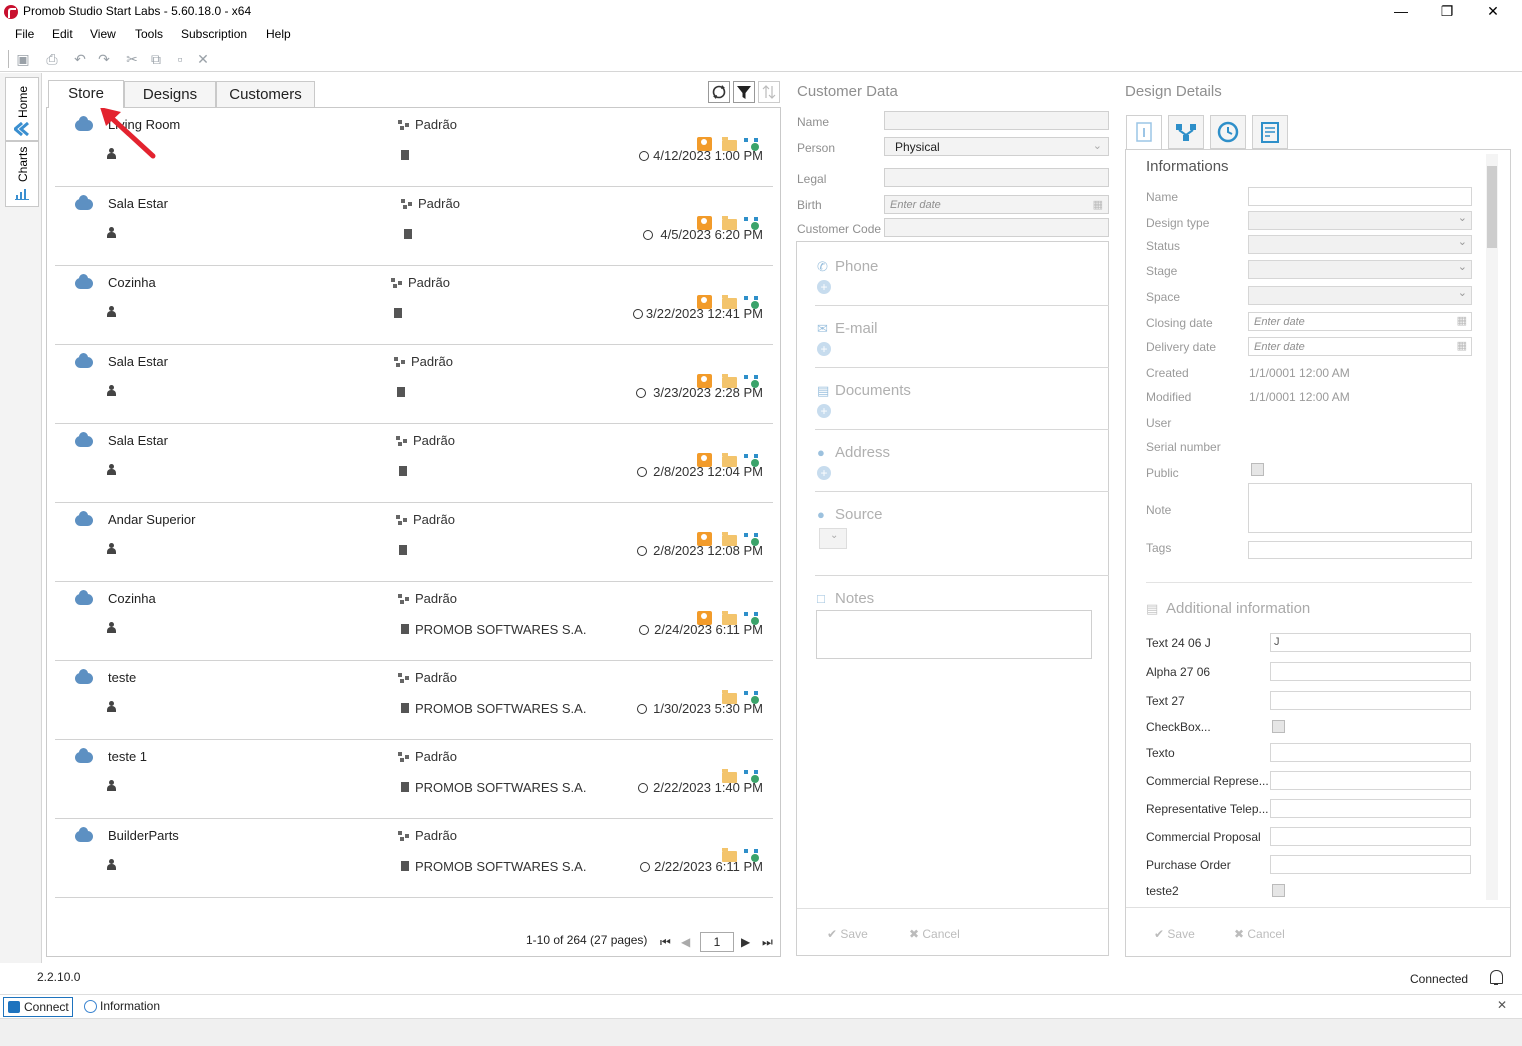 This screenshot has width=1522, height=1046. I want to click on delivery-date-field: Enter date ▦, so click(1360, 346).